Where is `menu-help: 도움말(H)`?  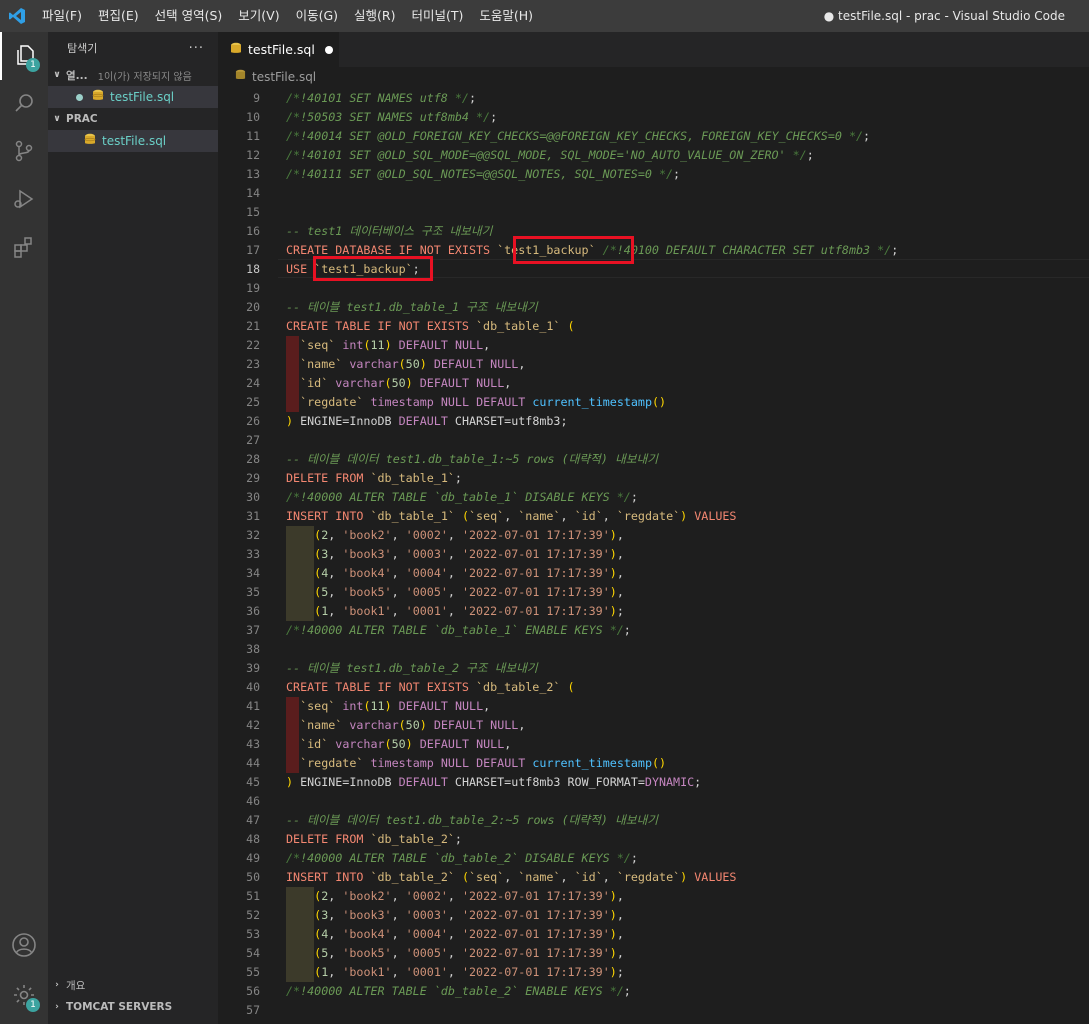 menu-help: 도움말(H) is located at coordinates (506, 16).